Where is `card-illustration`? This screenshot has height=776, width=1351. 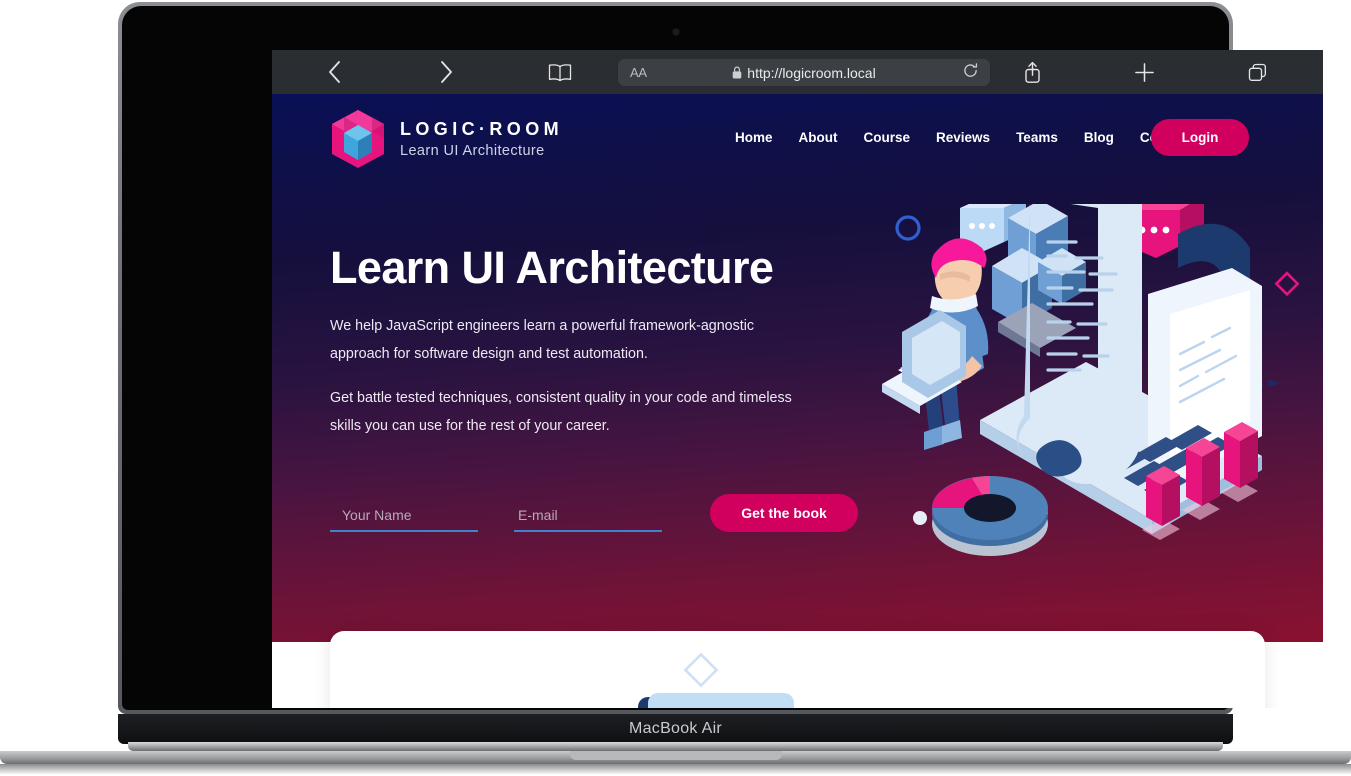 card-illustration is located at coordinates (710, 679).